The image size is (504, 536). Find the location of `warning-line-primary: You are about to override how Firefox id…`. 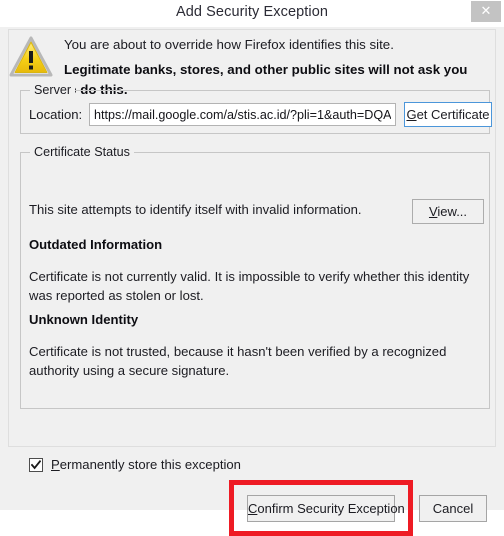

warning-line-primary: You are about to override how Firefox id… is located at coordinates (229, 44).